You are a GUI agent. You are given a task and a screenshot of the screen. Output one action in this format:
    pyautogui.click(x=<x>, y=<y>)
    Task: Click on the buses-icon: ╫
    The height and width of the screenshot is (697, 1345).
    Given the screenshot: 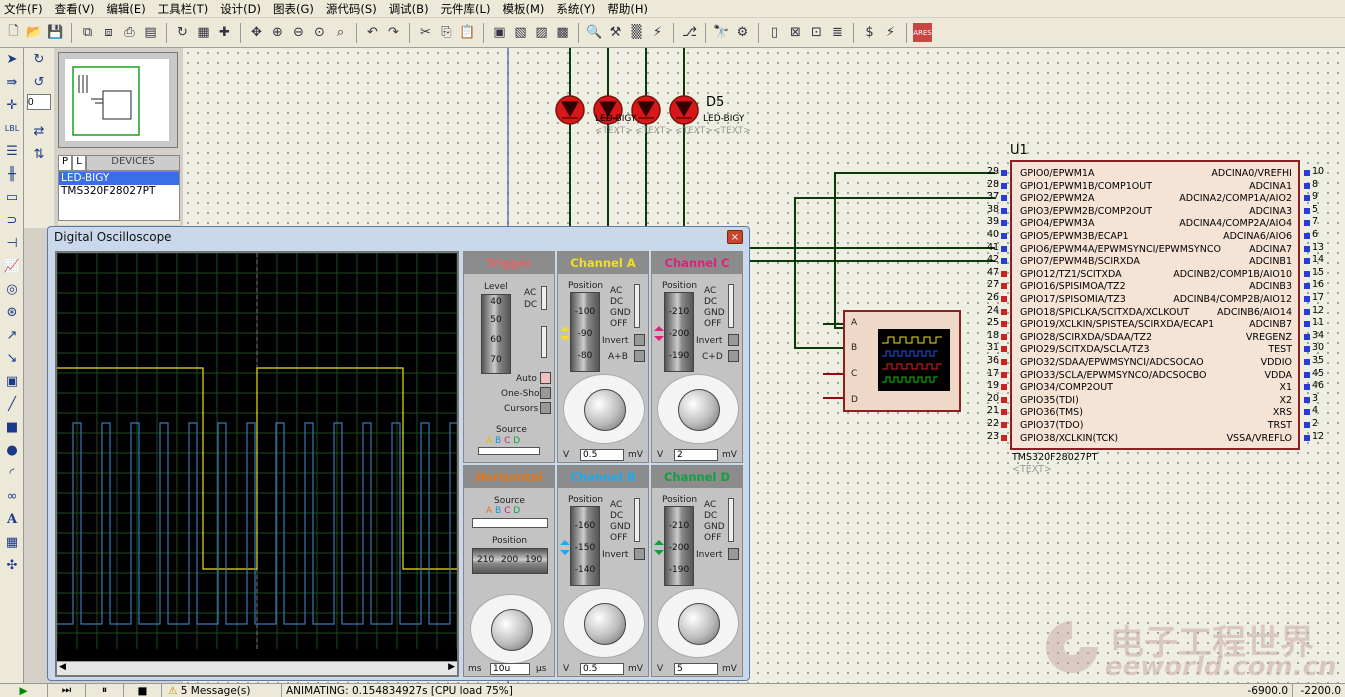 What is the action you would take?
    pyautogui.click(x=12, y=174)
    